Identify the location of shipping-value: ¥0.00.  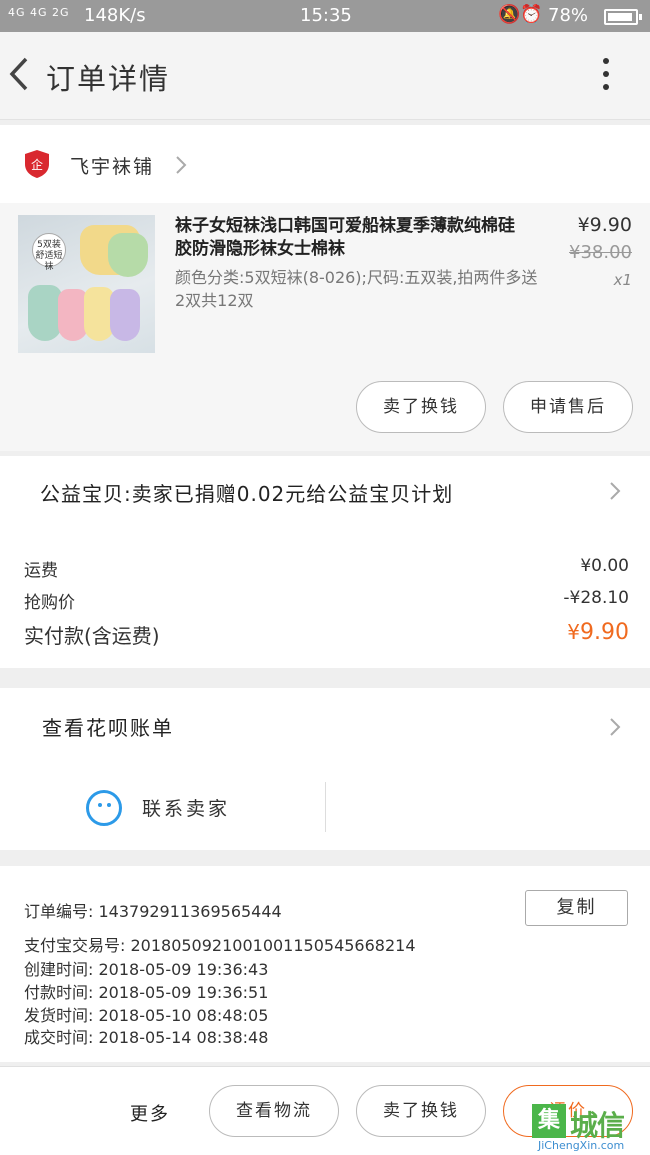
(604, 566).